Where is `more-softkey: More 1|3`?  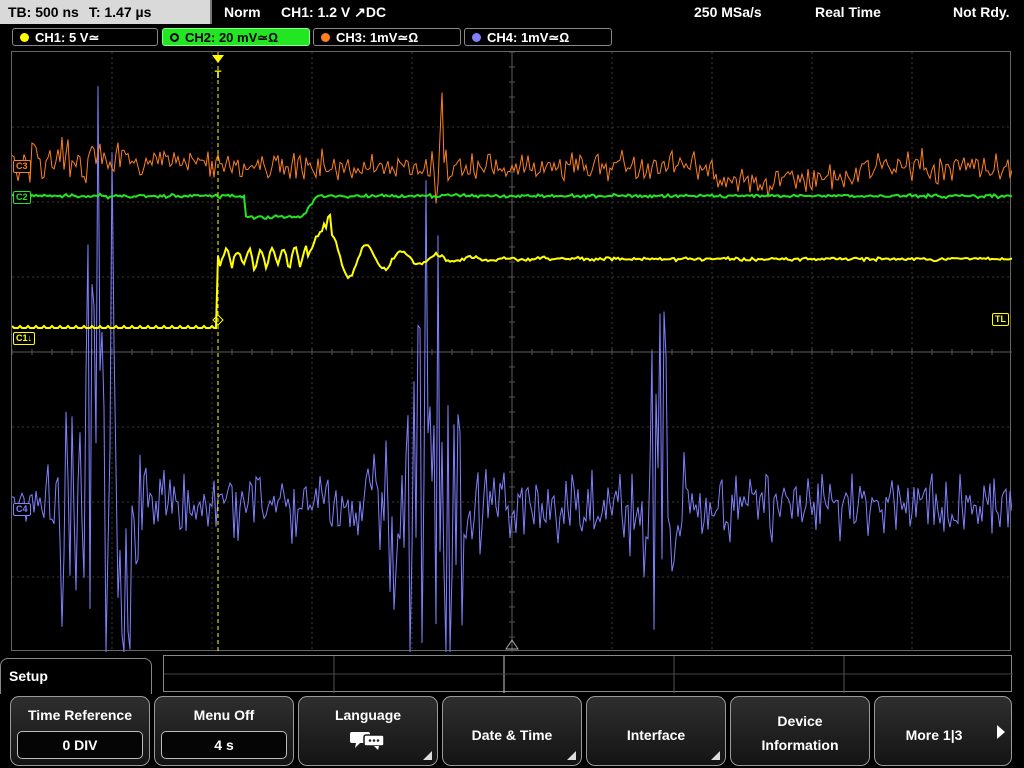
more-softkey: More 1|3 is located at coordinates (943, 731).